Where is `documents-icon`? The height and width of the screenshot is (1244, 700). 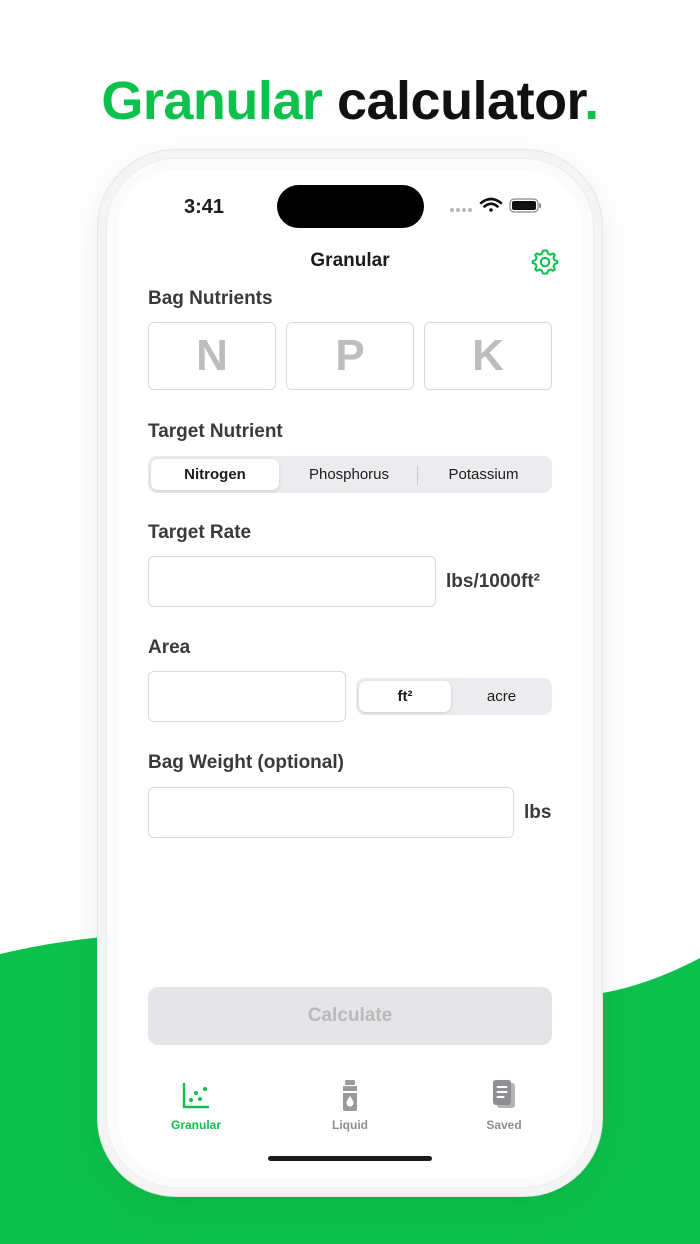 documents-icon is located at coordinates (504, 1094).